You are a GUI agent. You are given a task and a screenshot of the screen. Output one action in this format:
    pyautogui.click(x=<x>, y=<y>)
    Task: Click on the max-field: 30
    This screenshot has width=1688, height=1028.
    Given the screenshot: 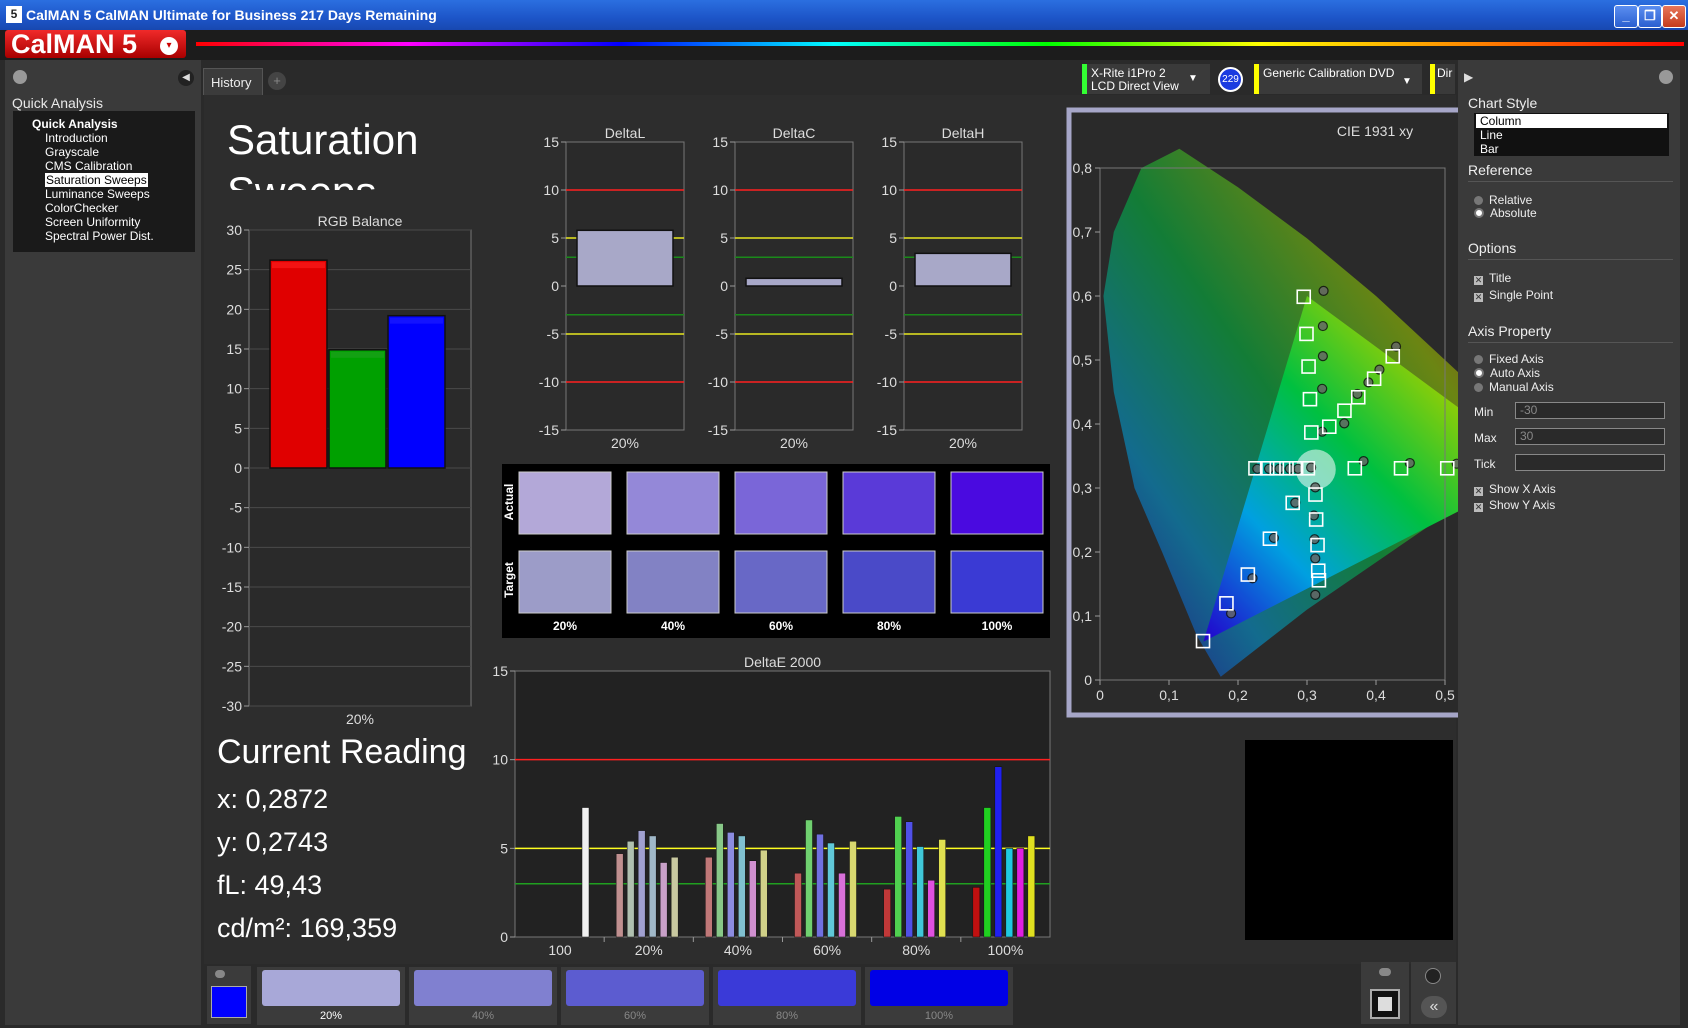 What is the action you would take?
    pyautogui.click(x=1590, y=436)
    